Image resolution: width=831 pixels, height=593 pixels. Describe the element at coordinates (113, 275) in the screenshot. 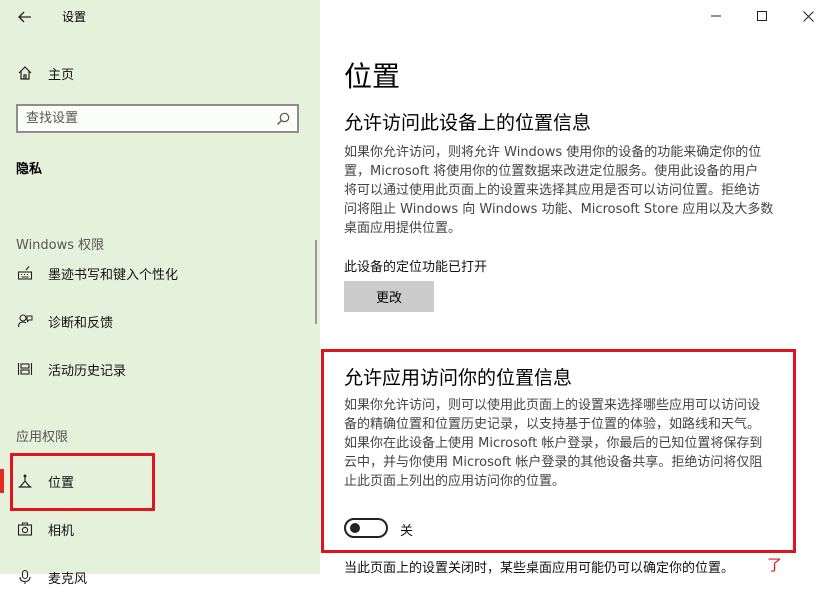

I see `sidebar-item-label: 墨迹书写和键入个性化` at that location.